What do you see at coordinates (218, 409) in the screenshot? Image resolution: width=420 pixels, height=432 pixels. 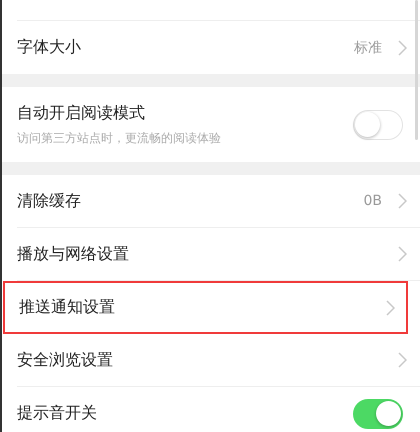 I see `settings-row: 提示音开关` at bounding box center [218, 409].